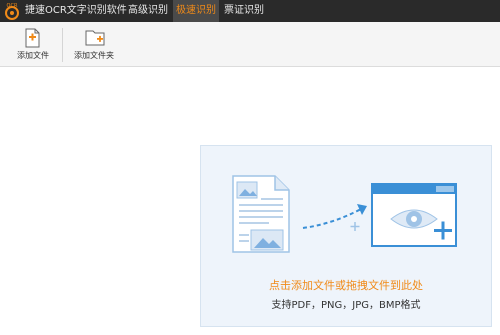 The image size is (500, 335). I want to click on eye-window-icon, so click(414, 215).